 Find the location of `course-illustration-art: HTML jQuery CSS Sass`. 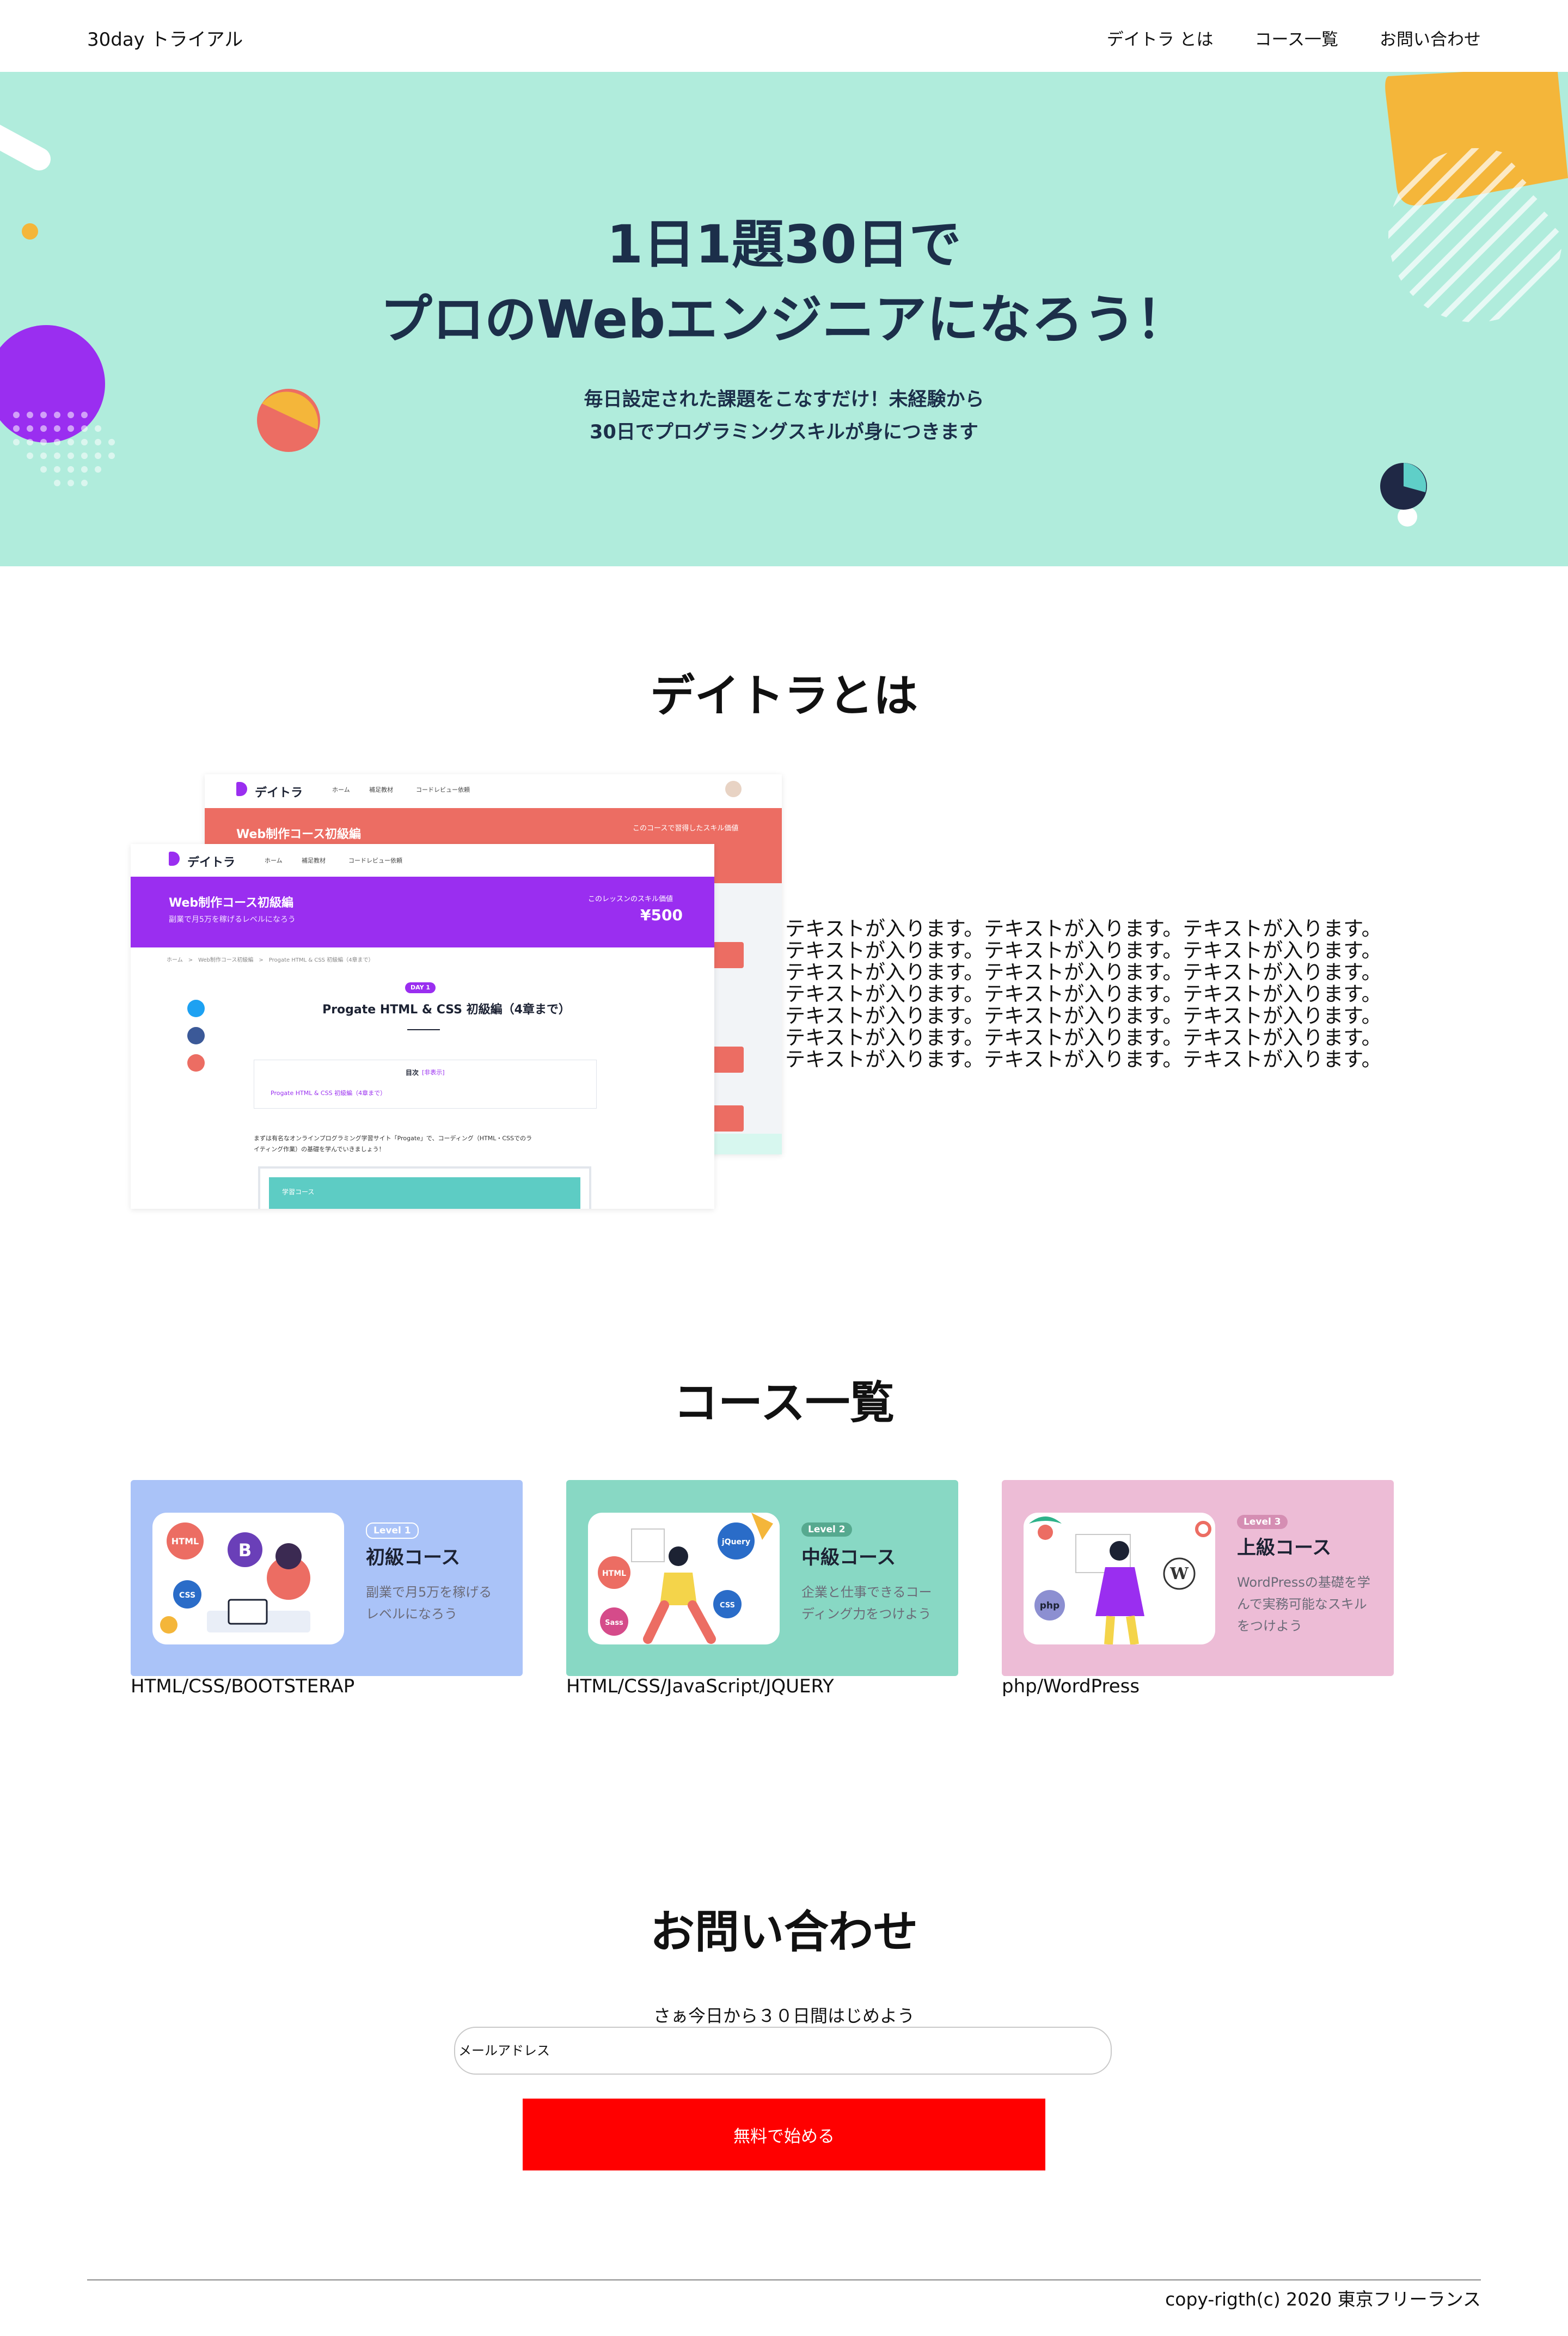

course-illustration-art: HTML jQuery CSS Sass is located at coordinates (685, 1578).